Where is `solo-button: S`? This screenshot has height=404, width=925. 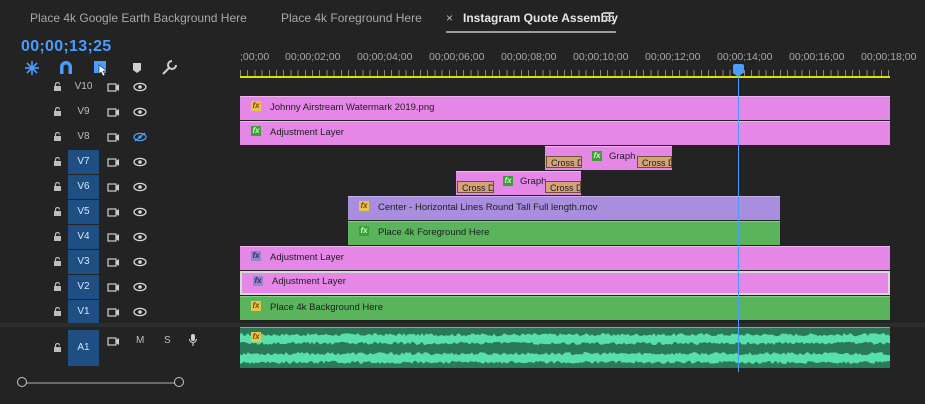
solo-button: S is located at coordinates (167, 340).